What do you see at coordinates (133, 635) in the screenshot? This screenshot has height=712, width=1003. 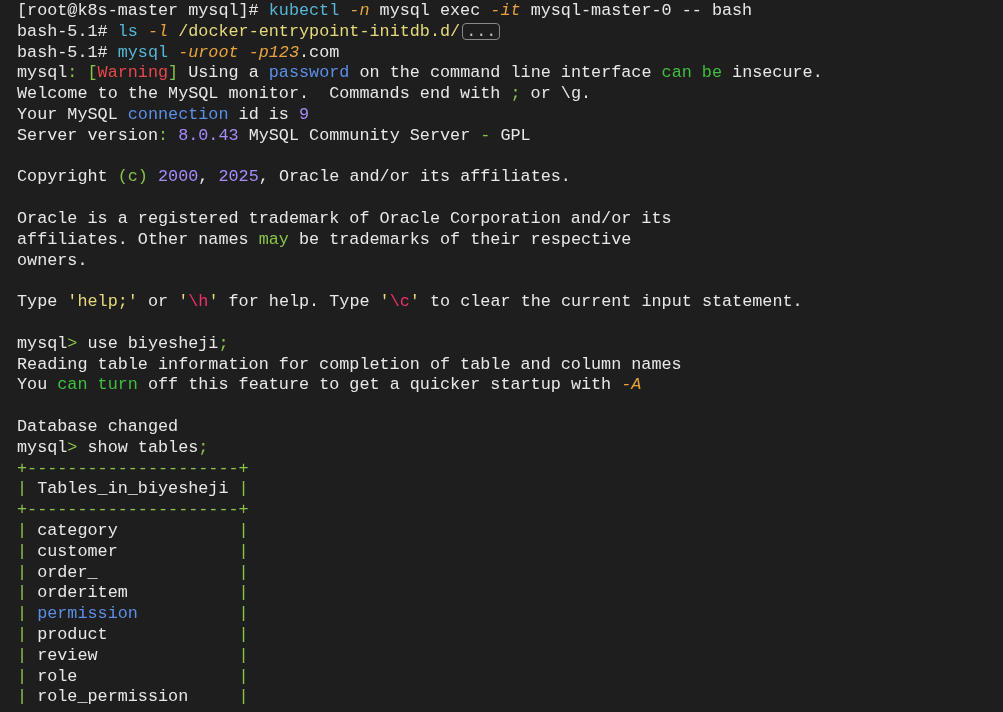 I see `terminal-line: | product |` at bounding box center [133, 635].